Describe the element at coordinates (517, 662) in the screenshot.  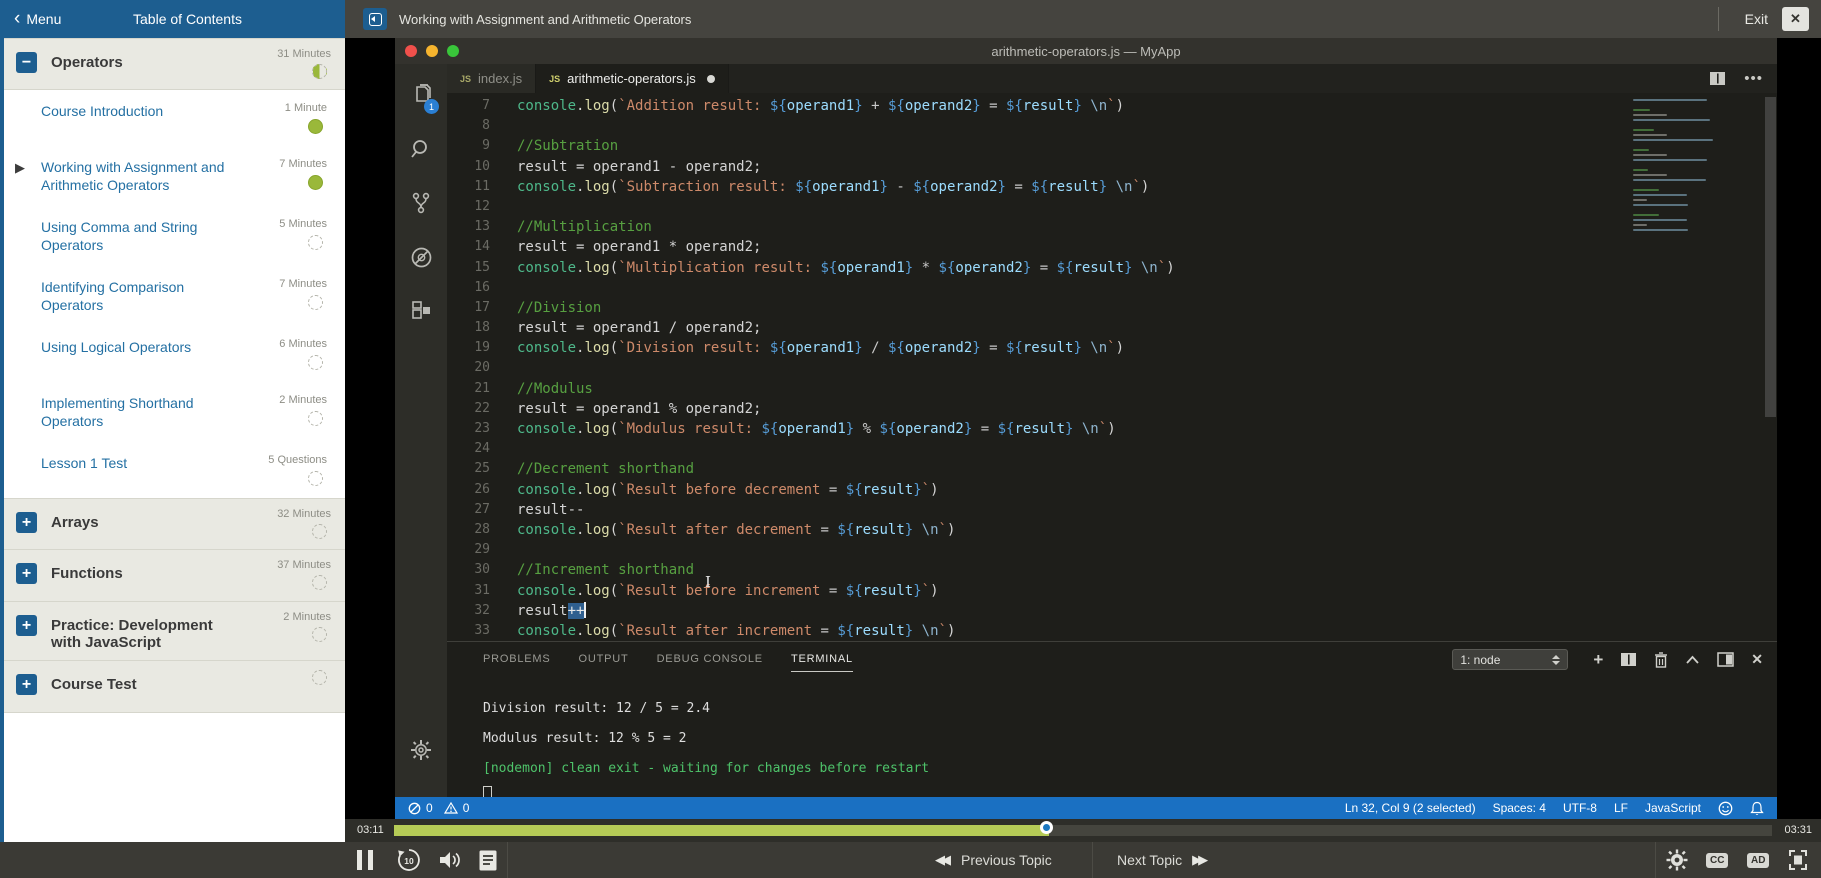
I see `panel-tab-problems: PROBLEMS` at that location.